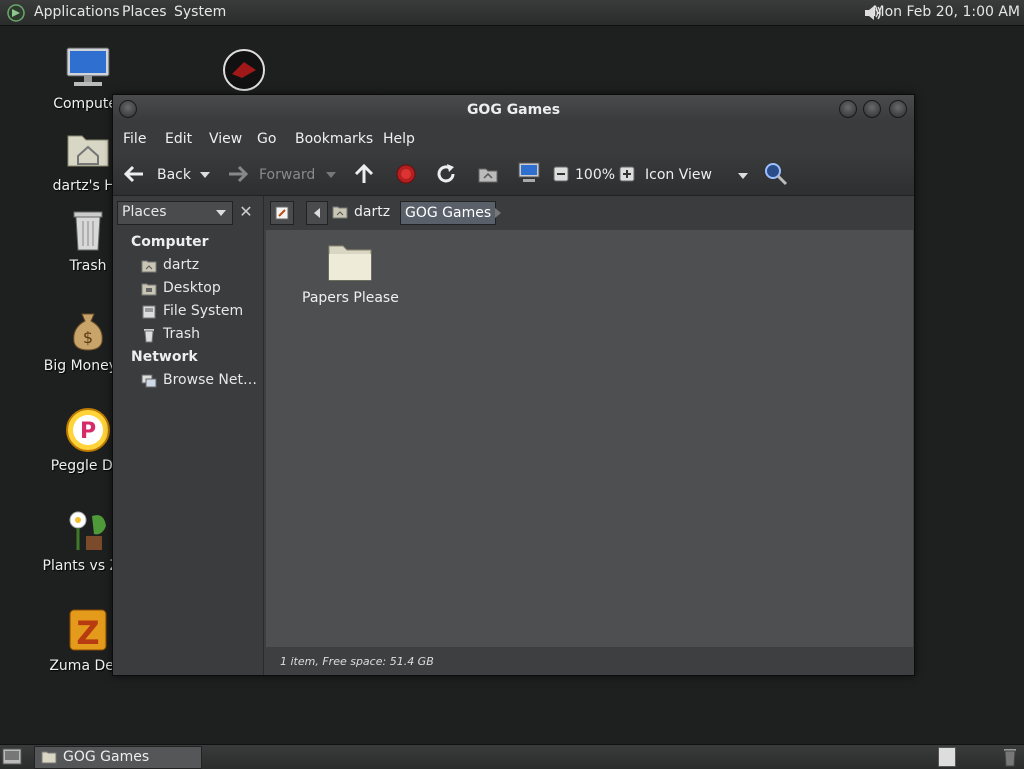  I want to click on svg-text: Z, so click(87, 633).